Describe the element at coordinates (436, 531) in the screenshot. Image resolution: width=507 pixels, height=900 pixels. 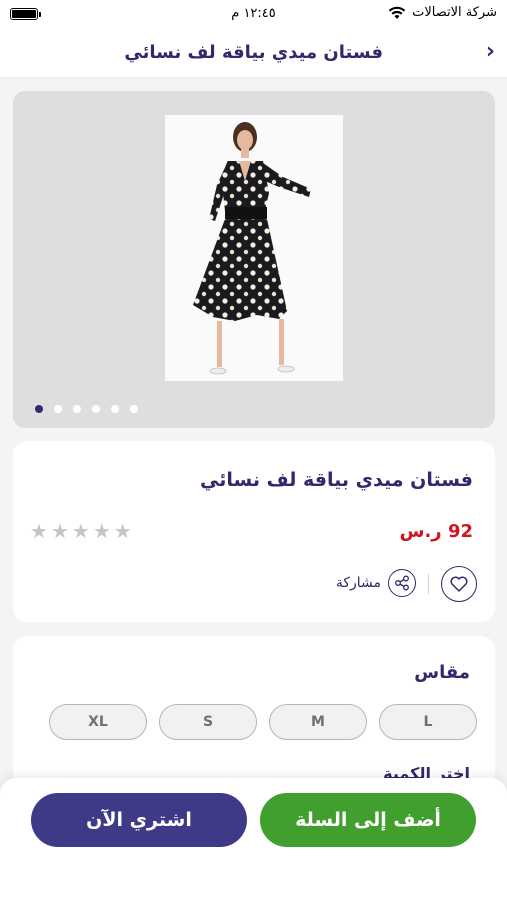
I see `product-price: 92 ر.س` at that location.